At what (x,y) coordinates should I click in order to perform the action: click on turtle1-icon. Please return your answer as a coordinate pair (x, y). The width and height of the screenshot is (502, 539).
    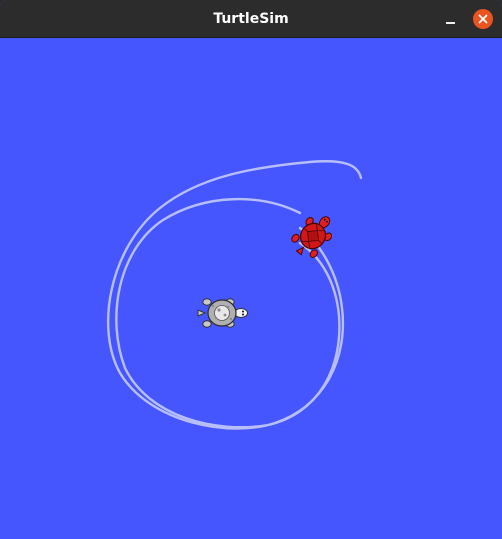
    Looking at the image, I should click on (222, 313).